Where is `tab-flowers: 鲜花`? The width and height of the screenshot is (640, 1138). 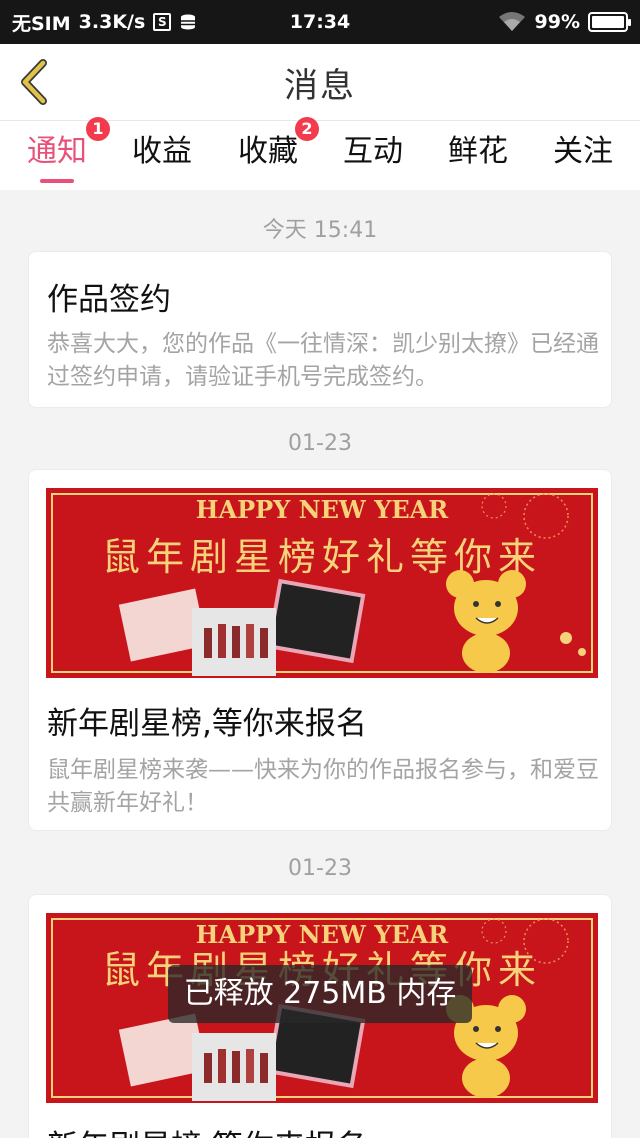
tab-flowers: 鲜花 is located at coordinates (478, 156).